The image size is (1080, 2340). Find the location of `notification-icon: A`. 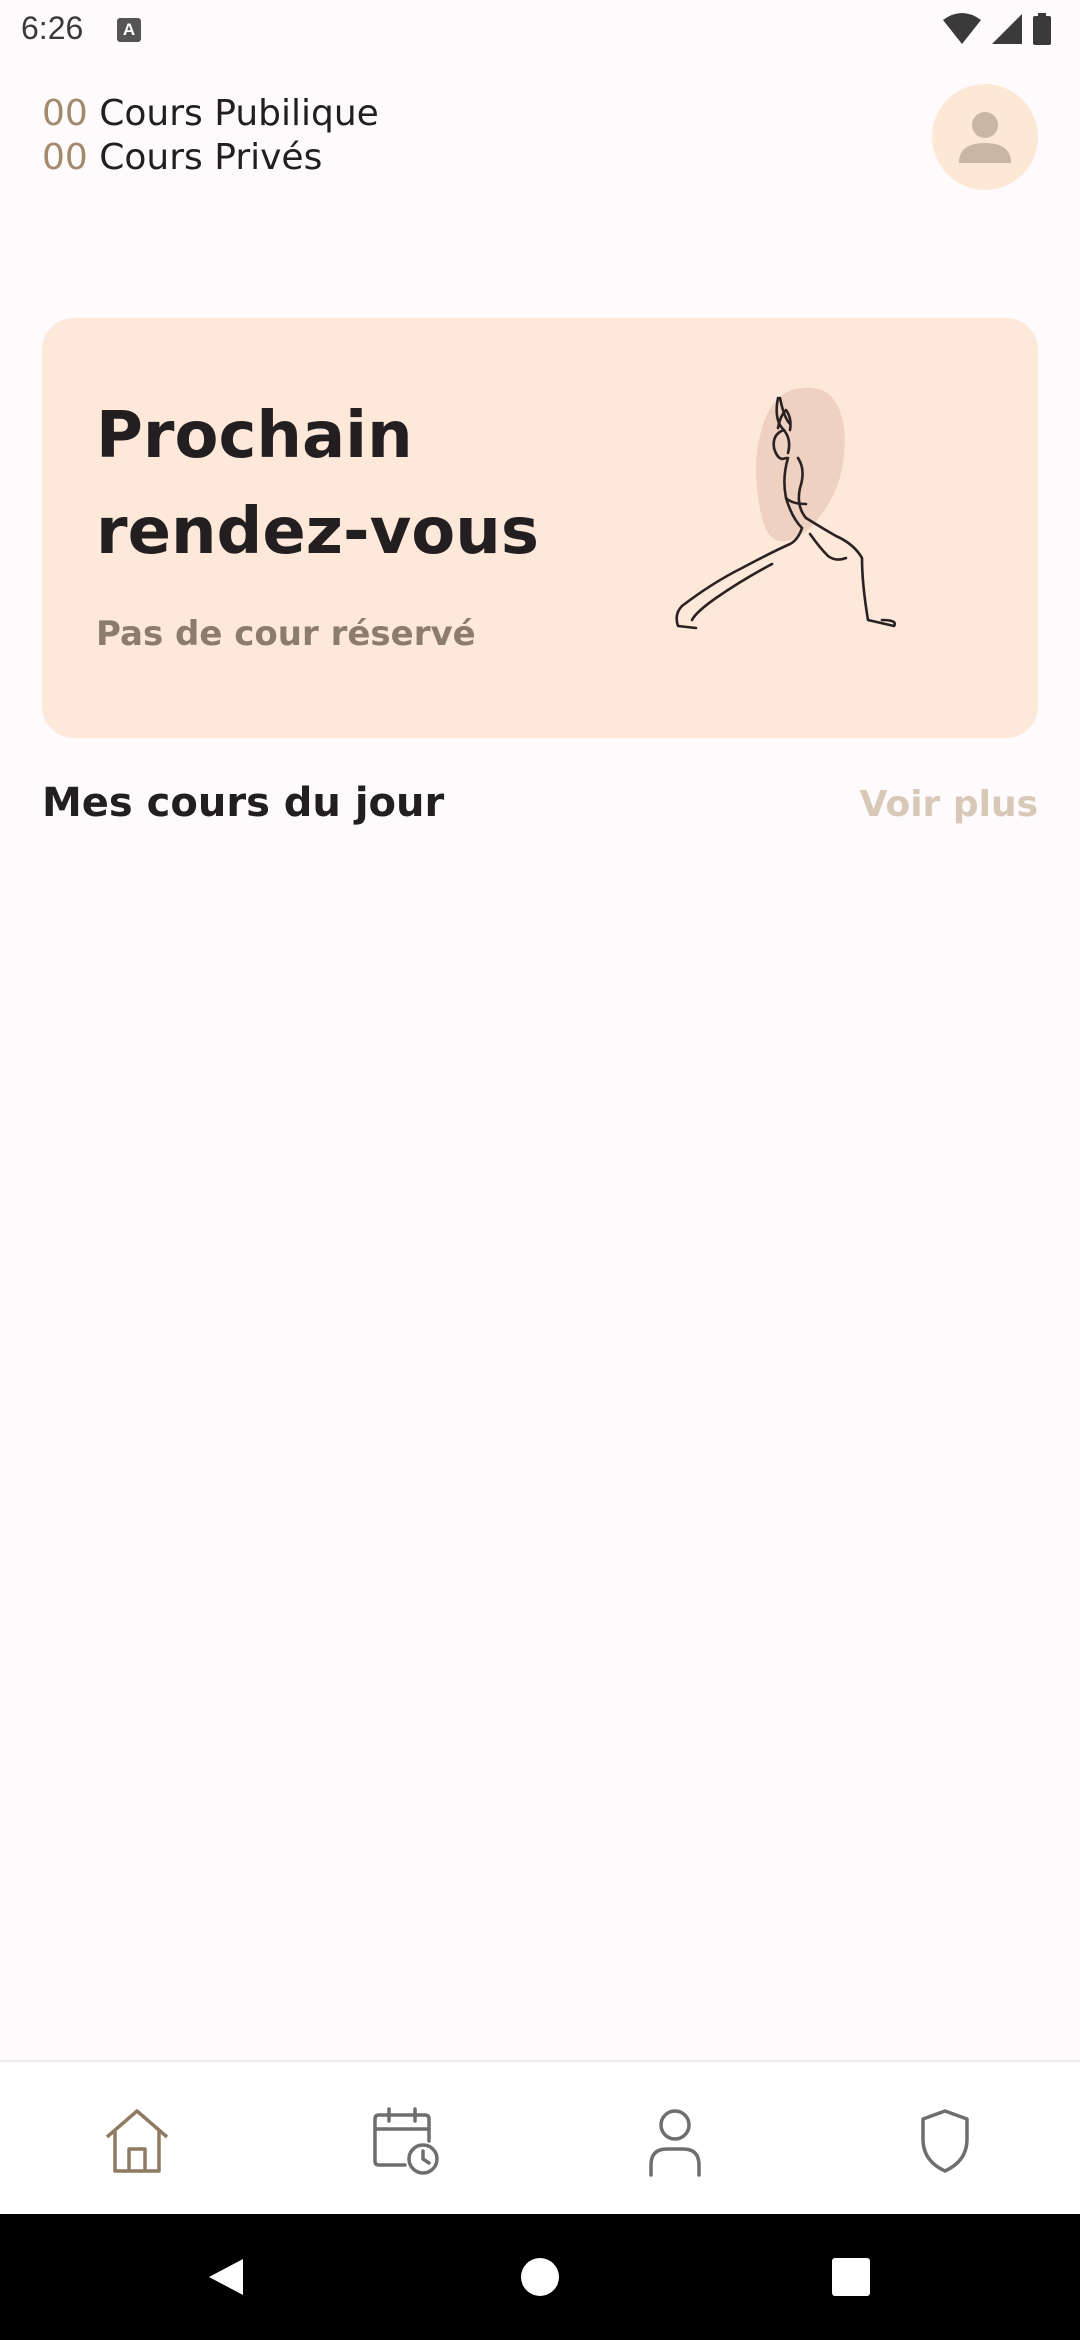

notification-icon: A is located at coordinates (129, 30).